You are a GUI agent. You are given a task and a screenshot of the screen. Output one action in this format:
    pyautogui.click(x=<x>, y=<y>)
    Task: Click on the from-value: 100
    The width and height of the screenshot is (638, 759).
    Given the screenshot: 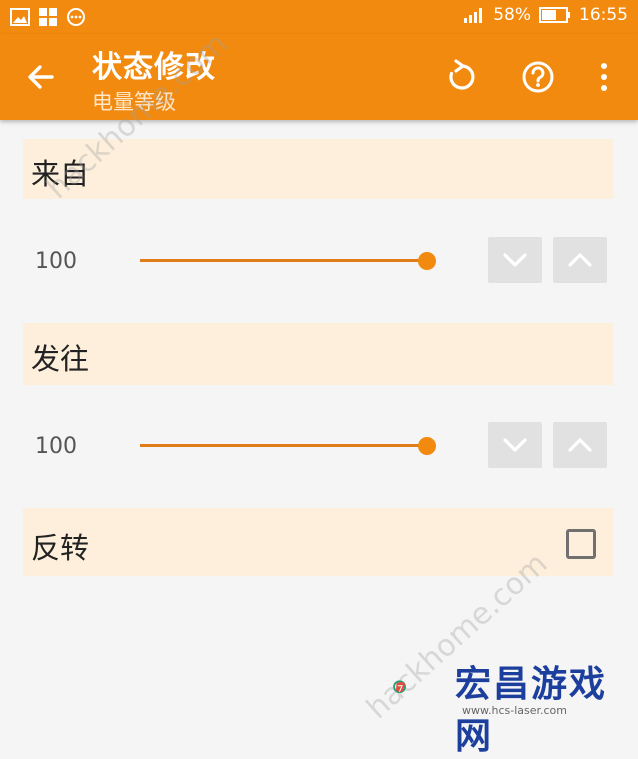 What is the action you would take?
    pyautogui.click(x=56, y=261)
    